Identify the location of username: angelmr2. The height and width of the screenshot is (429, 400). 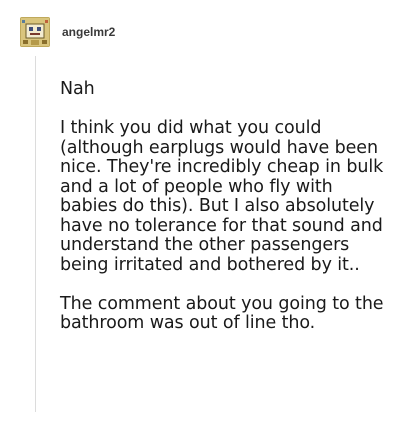
(88, 32).